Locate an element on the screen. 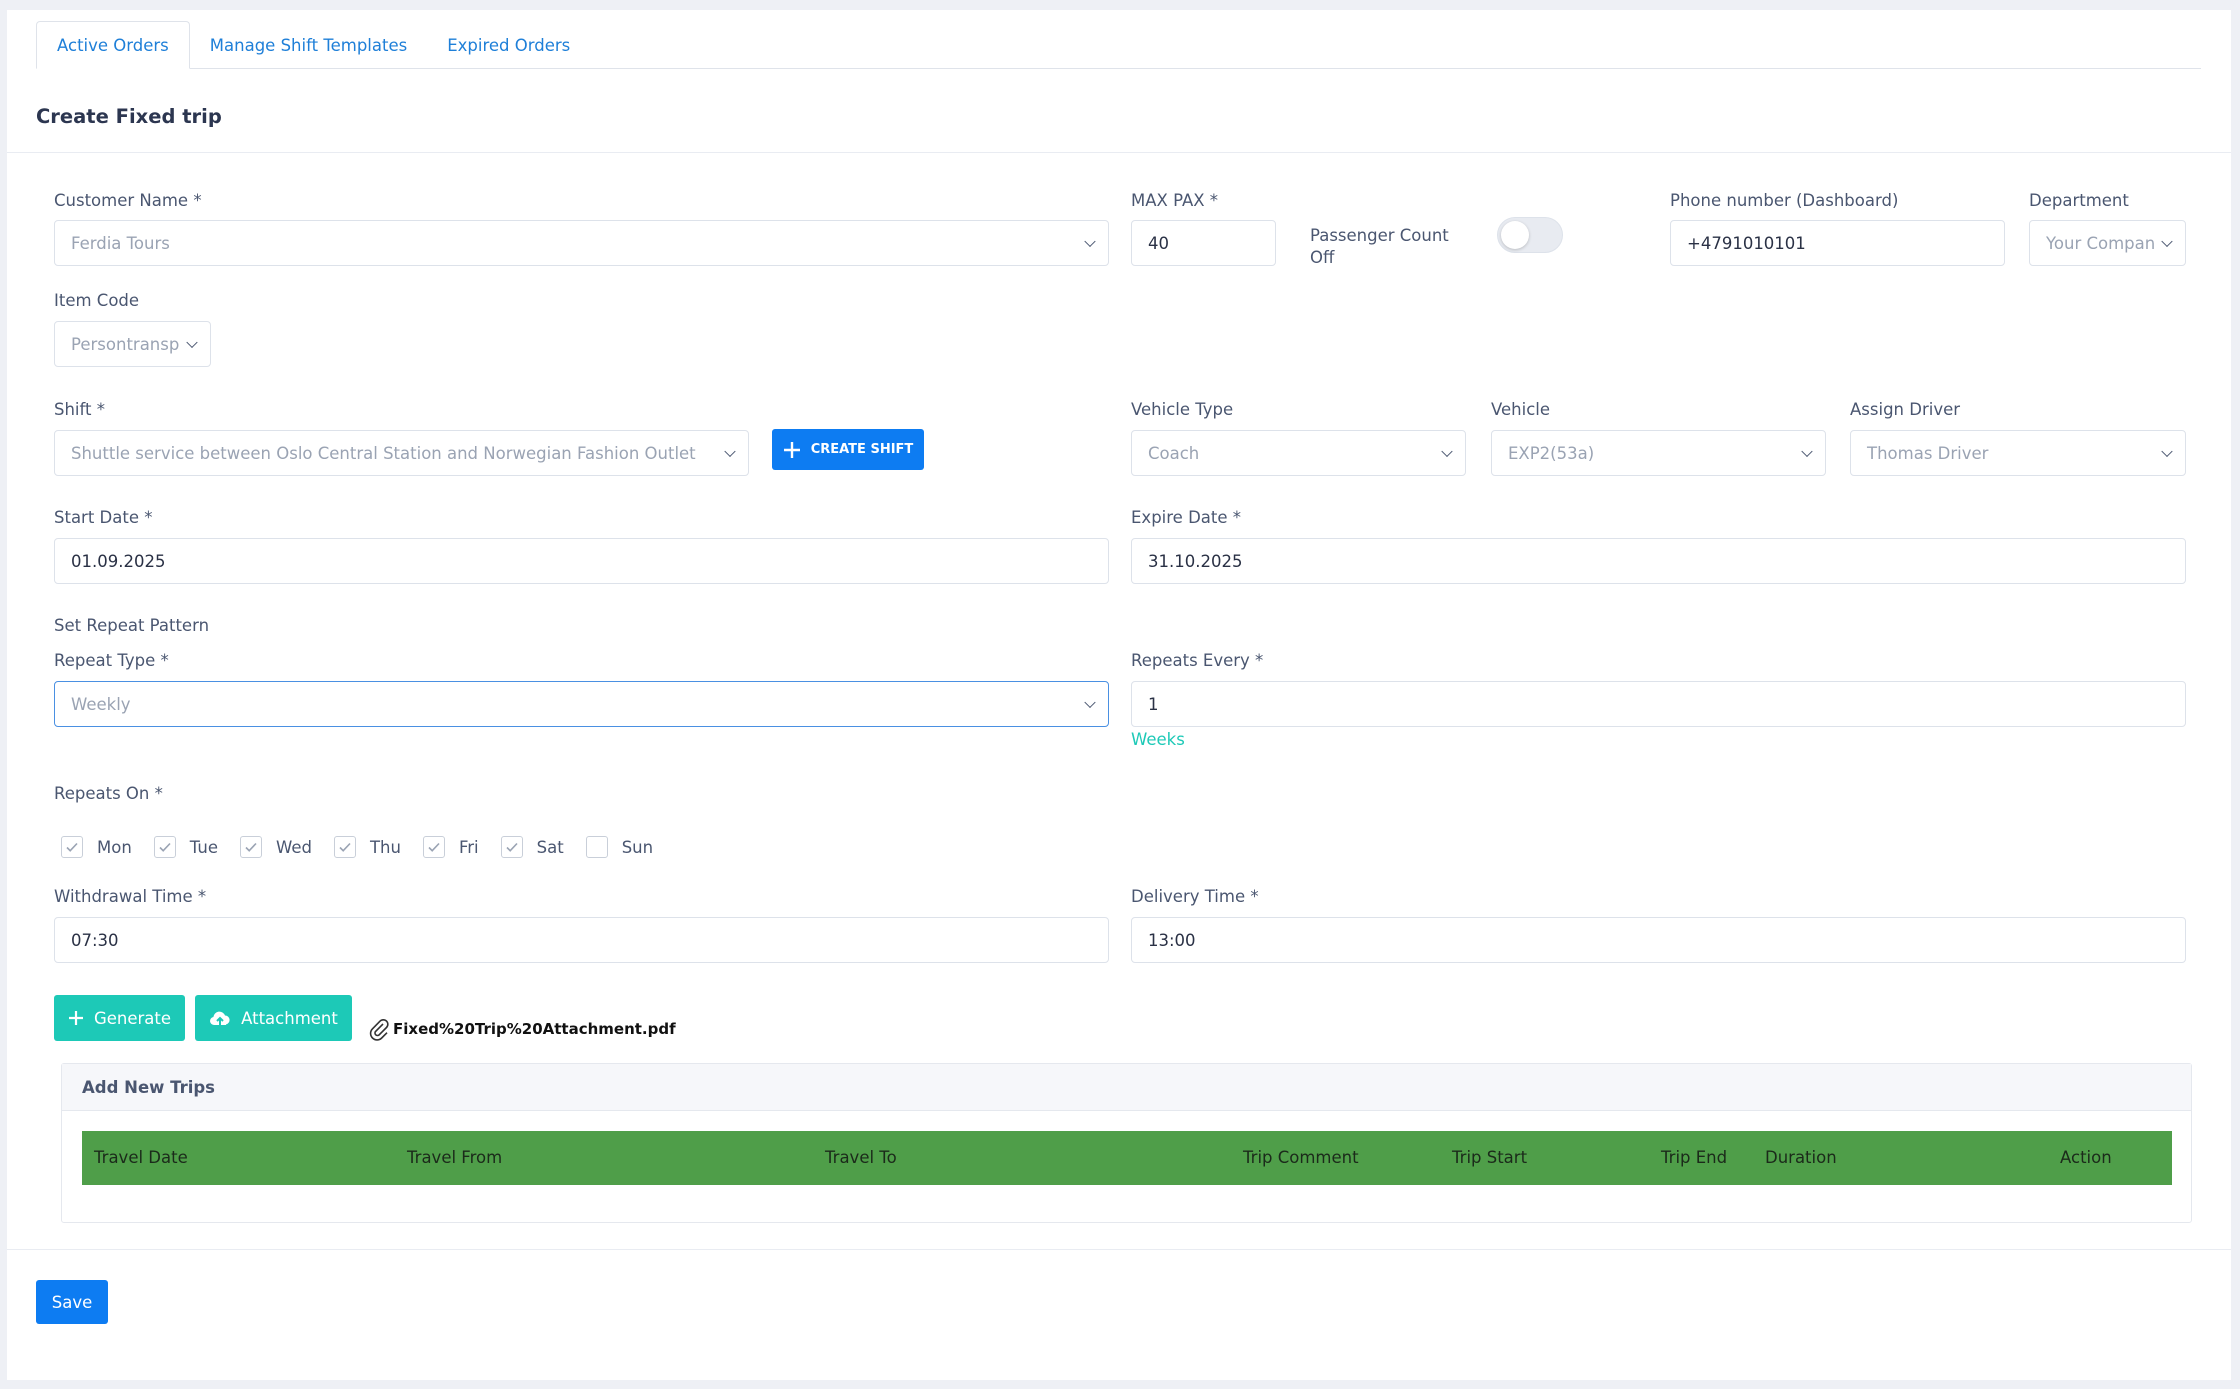 Image resolution: width=2240 pixels, height=1389 pixels. repeats-every-input: 1 is located at coordinates (1658, 704).